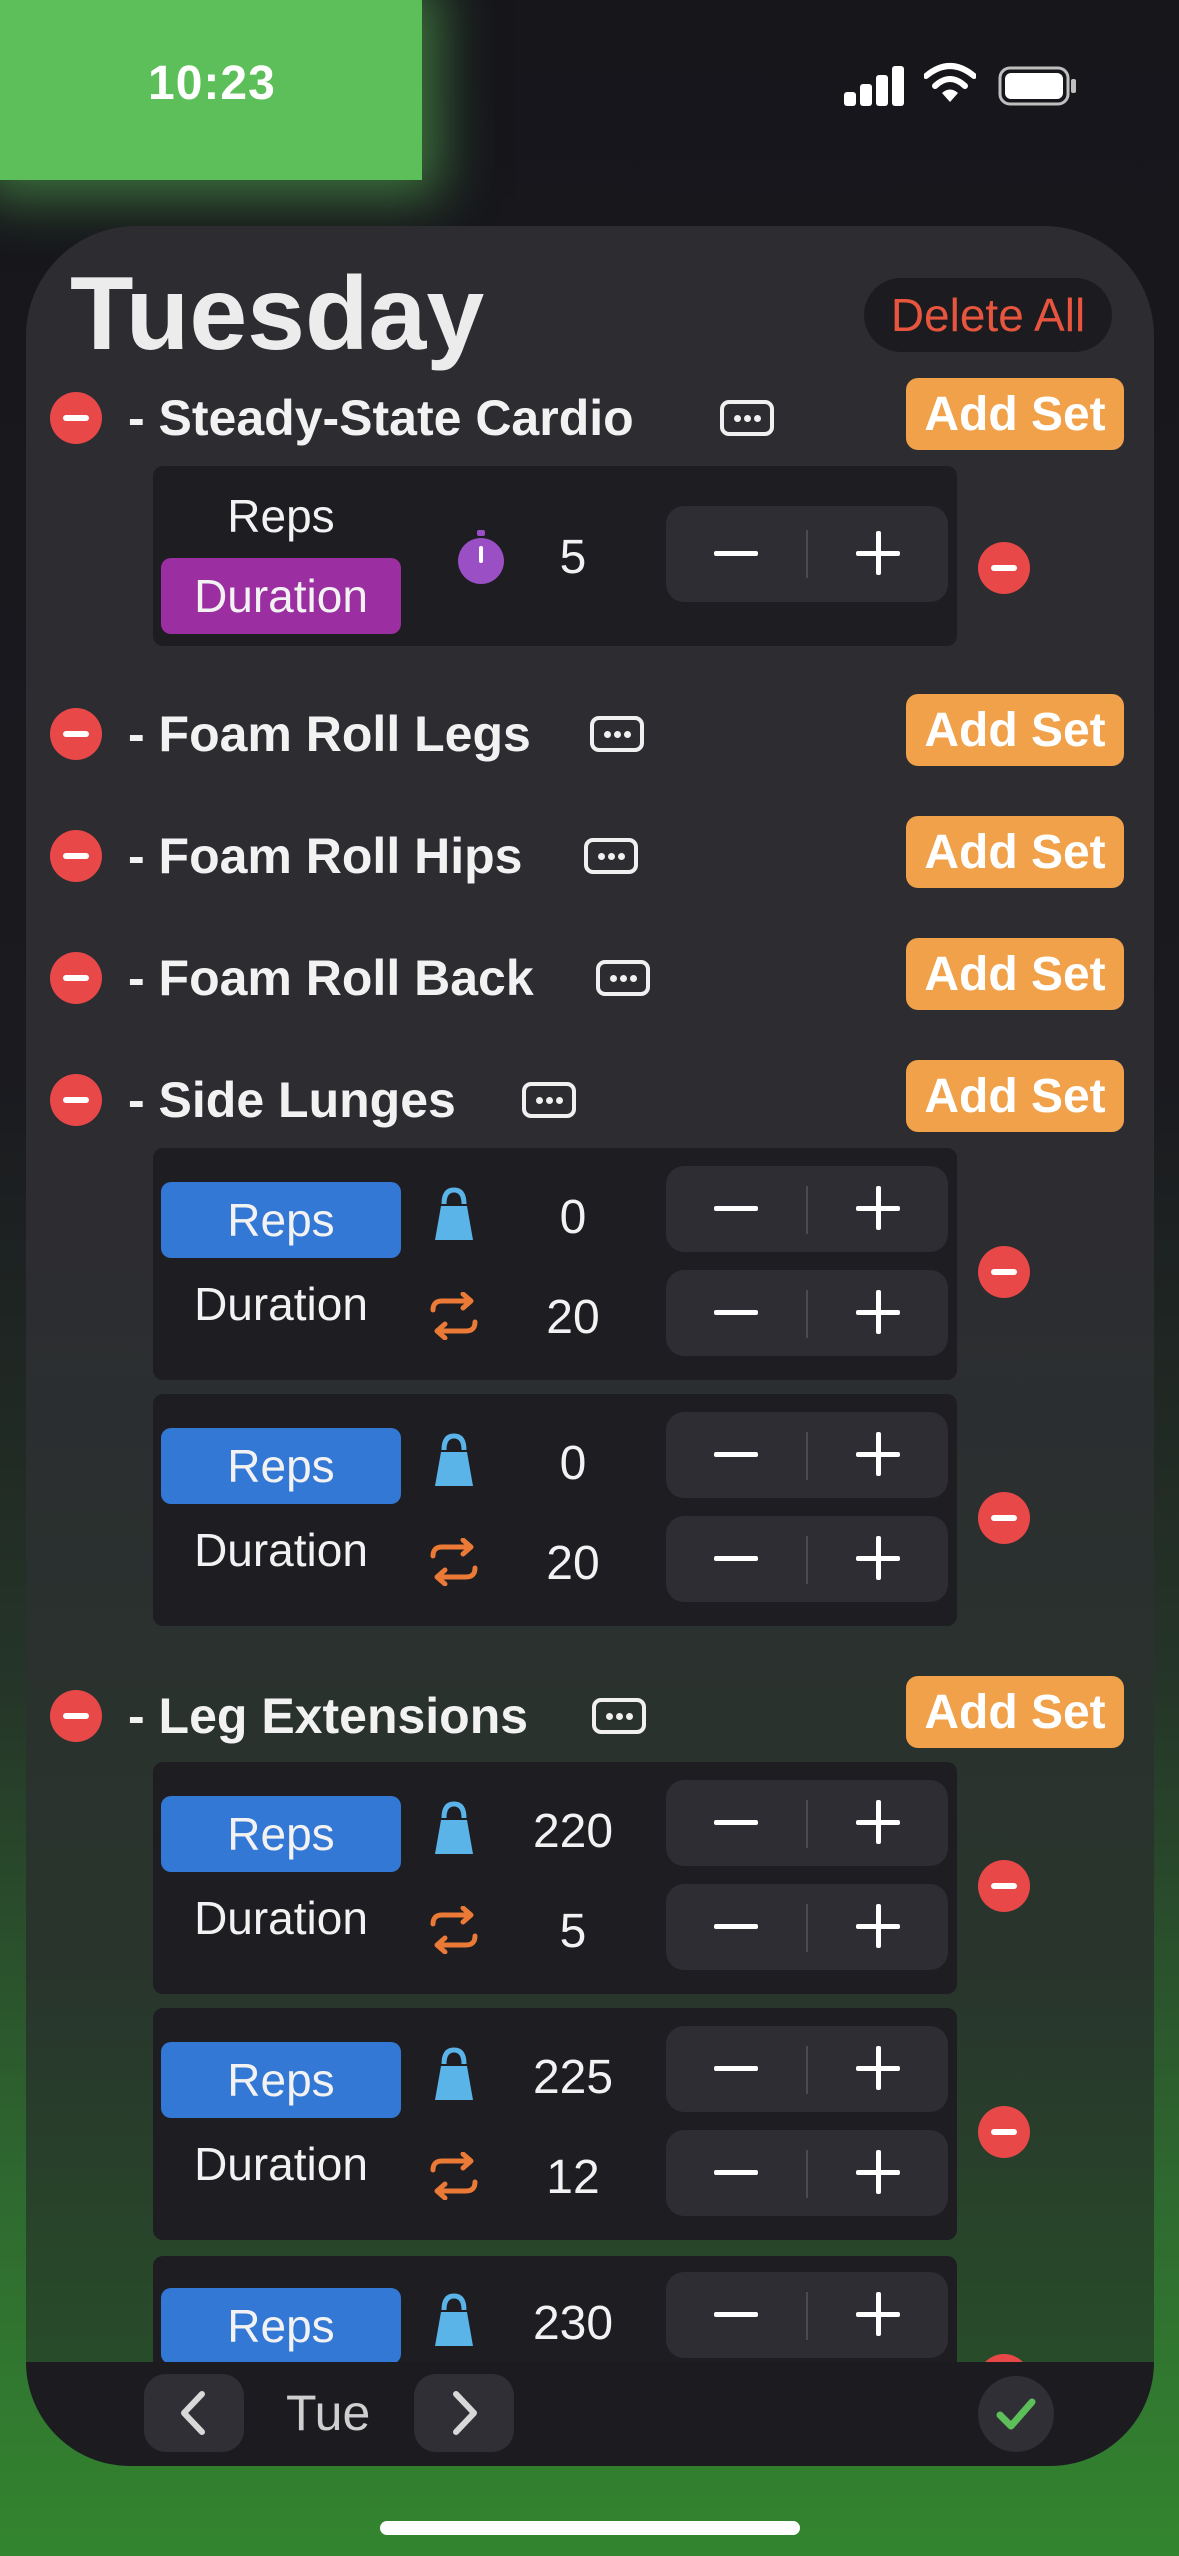 The image size is (1179, 2556). I want to click on exercise-name: - Foam Roll Legs, so click(329, 734).